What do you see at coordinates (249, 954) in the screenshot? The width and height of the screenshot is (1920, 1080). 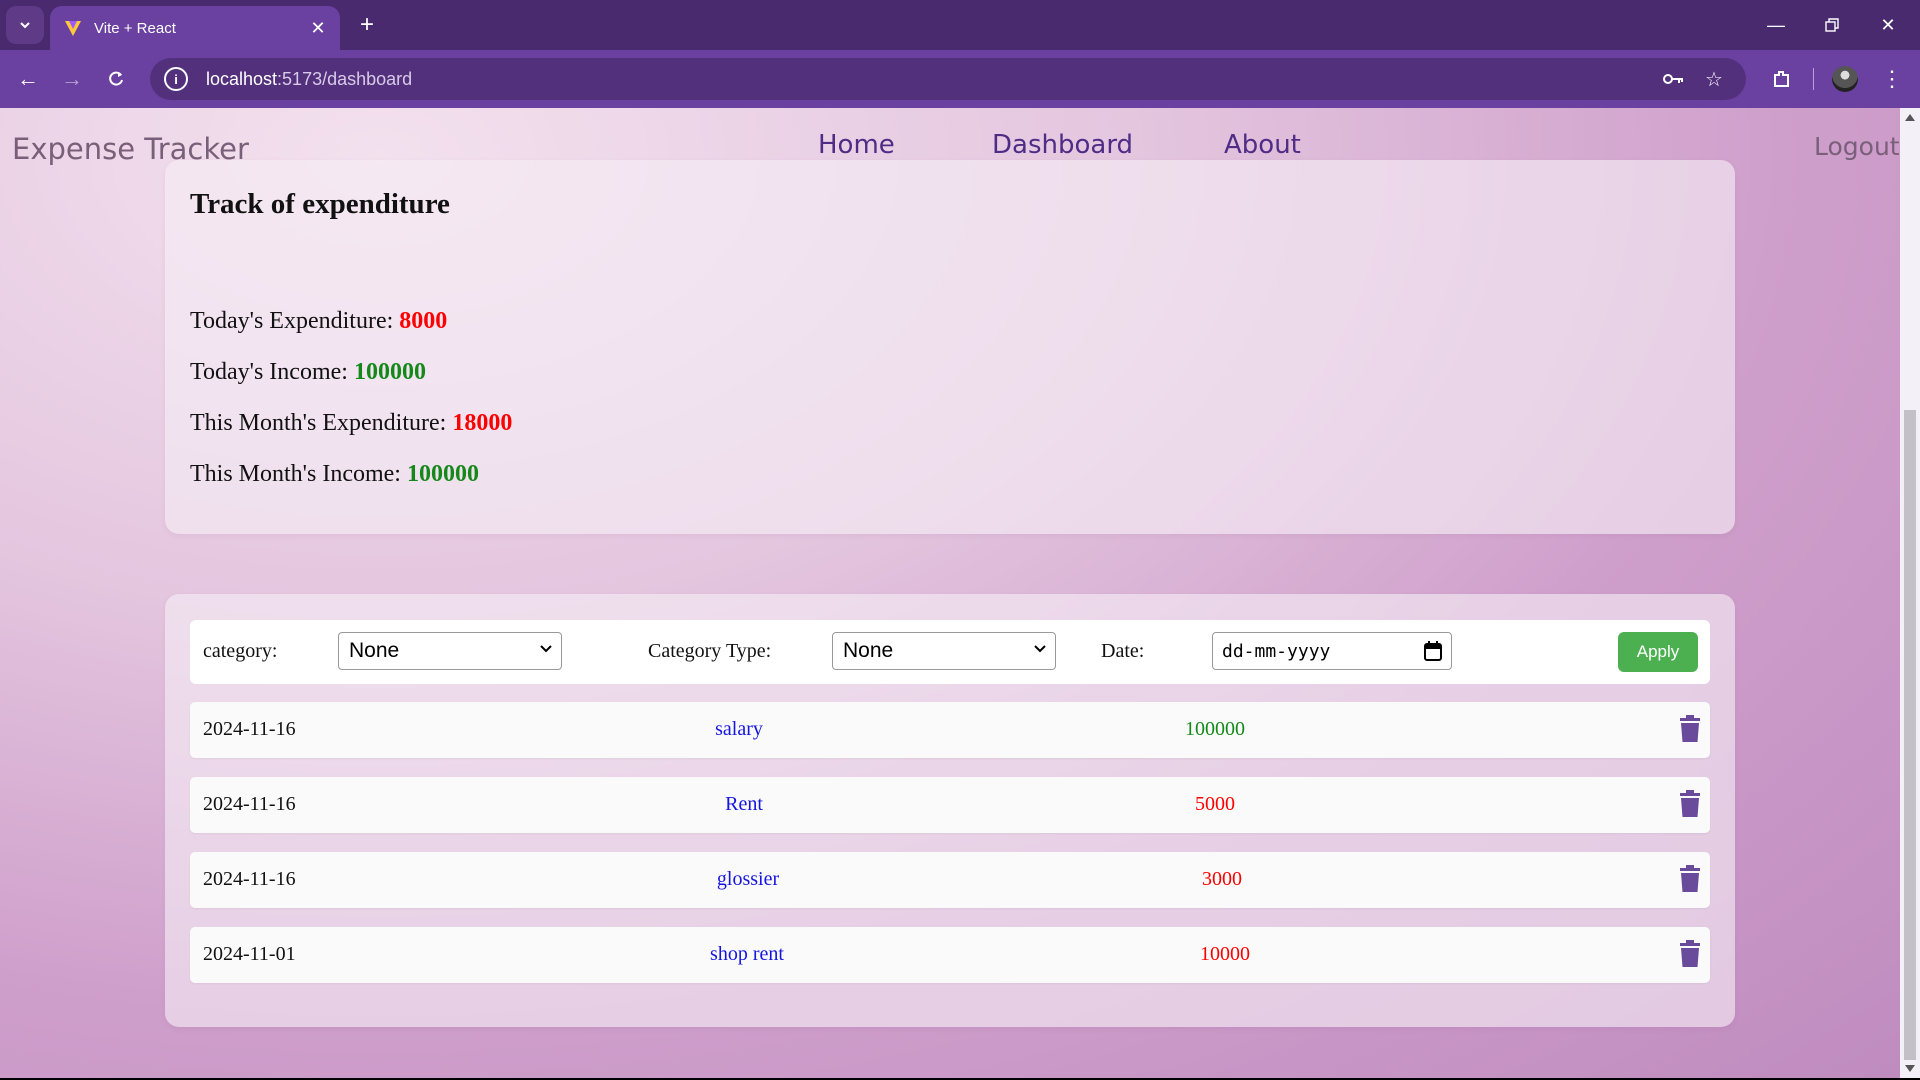 I see `transaction-date: 2024-11-01` at bounding box center [249, 954].